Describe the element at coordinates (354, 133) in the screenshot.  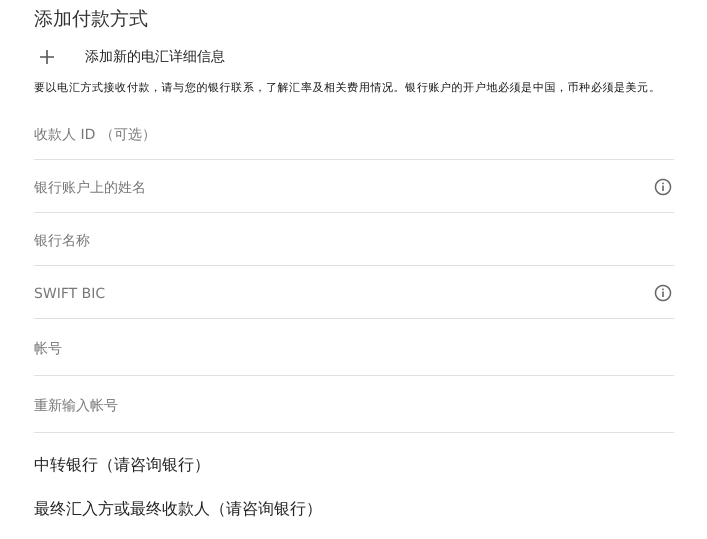
I see `text-field: 收款人 ID （可选）` at that location.